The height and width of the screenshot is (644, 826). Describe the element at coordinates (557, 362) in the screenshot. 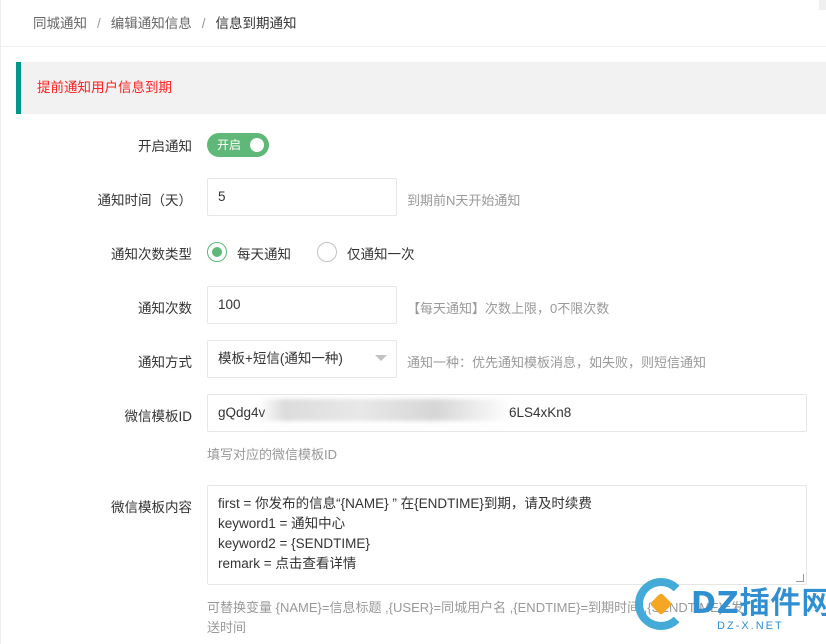

I see `method-hint: 通知一种：优先通知模板消息，如失败，则短信通知` at that location.